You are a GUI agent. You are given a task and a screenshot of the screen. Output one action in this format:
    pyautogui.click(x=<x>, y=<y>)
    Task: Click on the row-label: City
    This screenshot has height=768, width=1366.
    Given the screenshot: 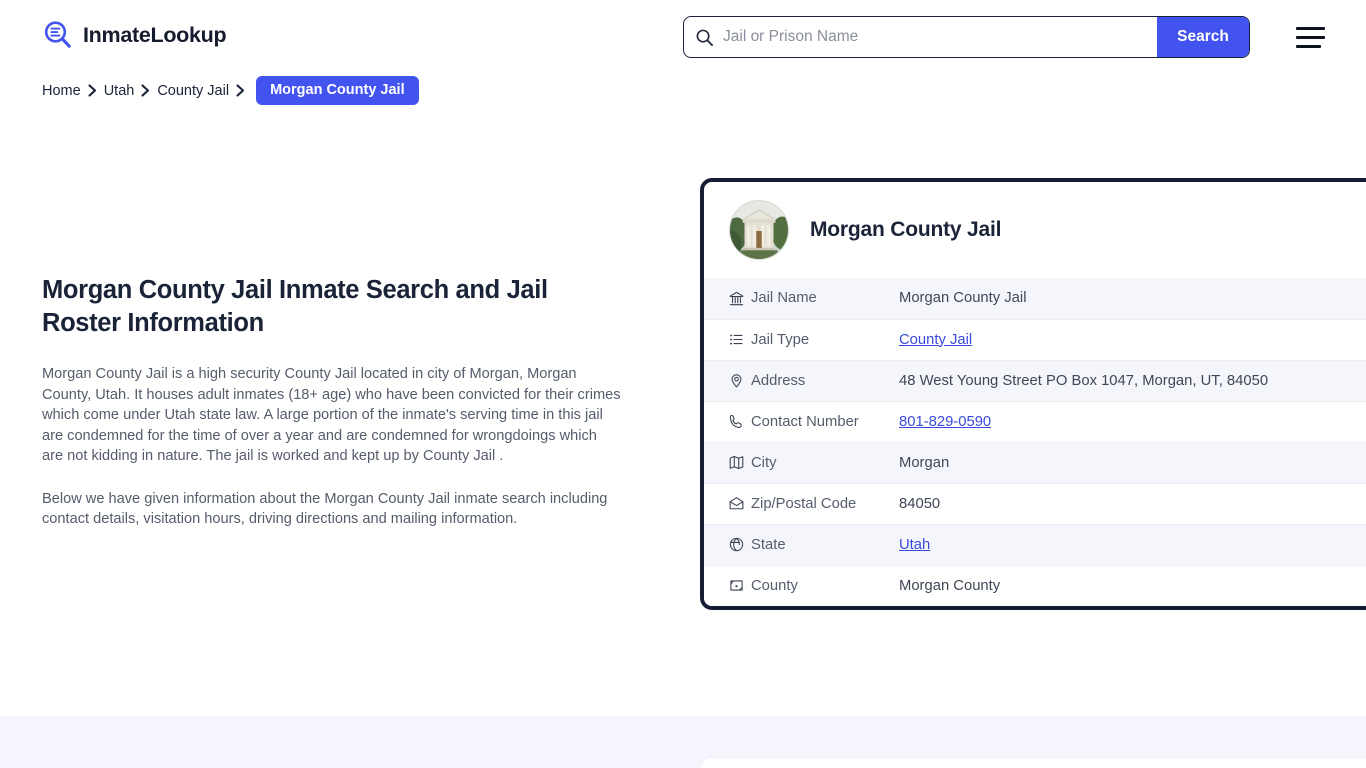 What is the action you would take?
    pyautogui.click(x=825, y=462)
    